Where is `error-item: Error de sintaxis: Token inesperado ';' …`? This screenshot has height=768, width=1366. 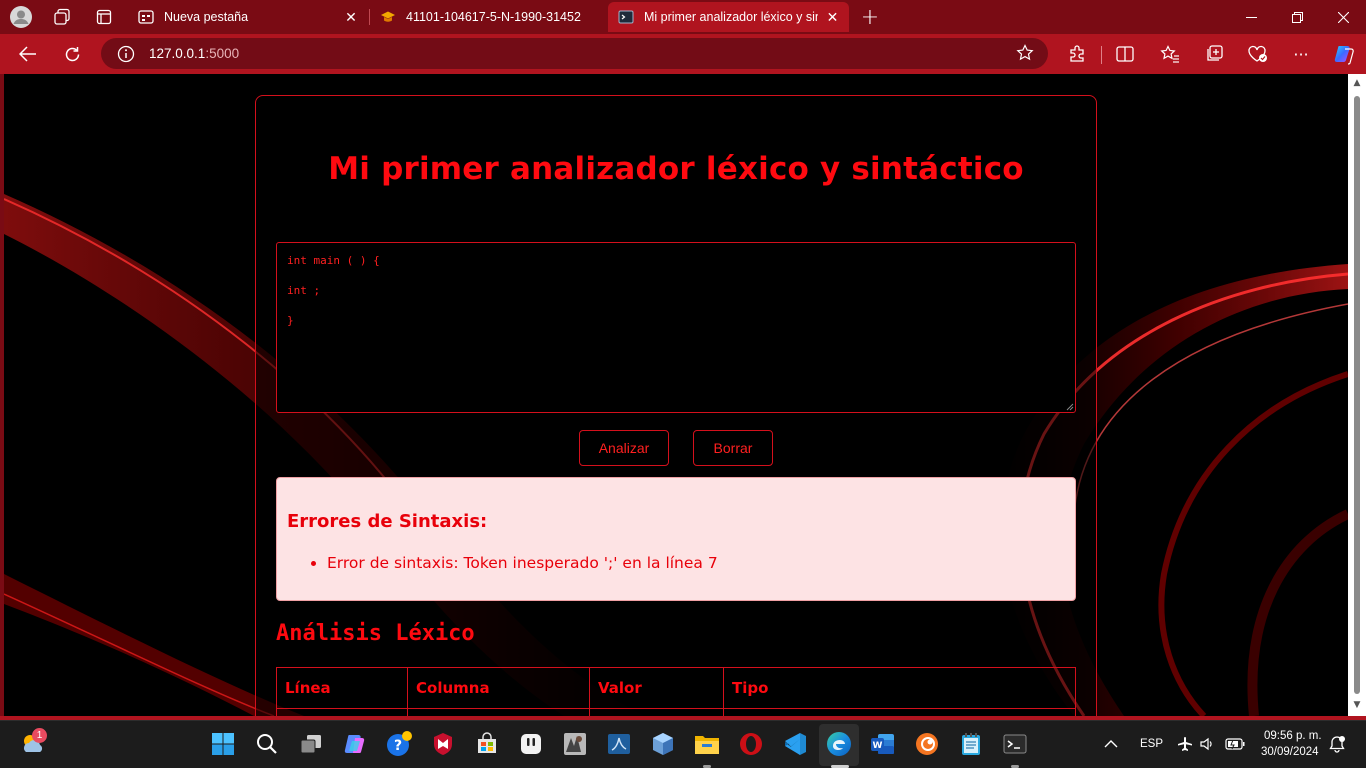 error-item: Error de sintaxis: Token inesperado ';' … is located at coordinates (522, 563).